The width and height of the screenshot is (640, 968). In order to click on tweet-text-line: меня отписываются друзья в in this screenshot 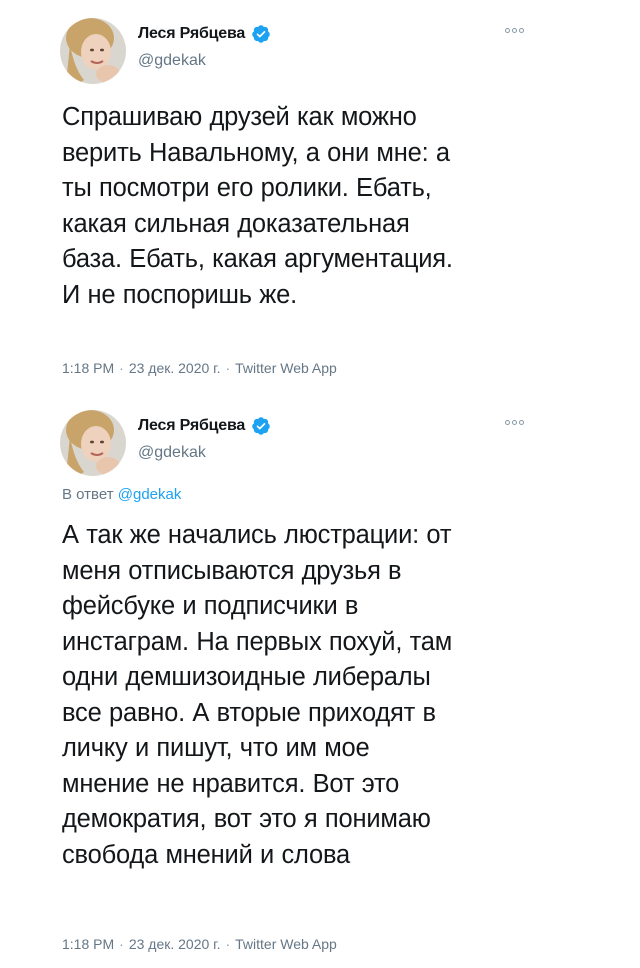, I will do `click(232, 570)`.